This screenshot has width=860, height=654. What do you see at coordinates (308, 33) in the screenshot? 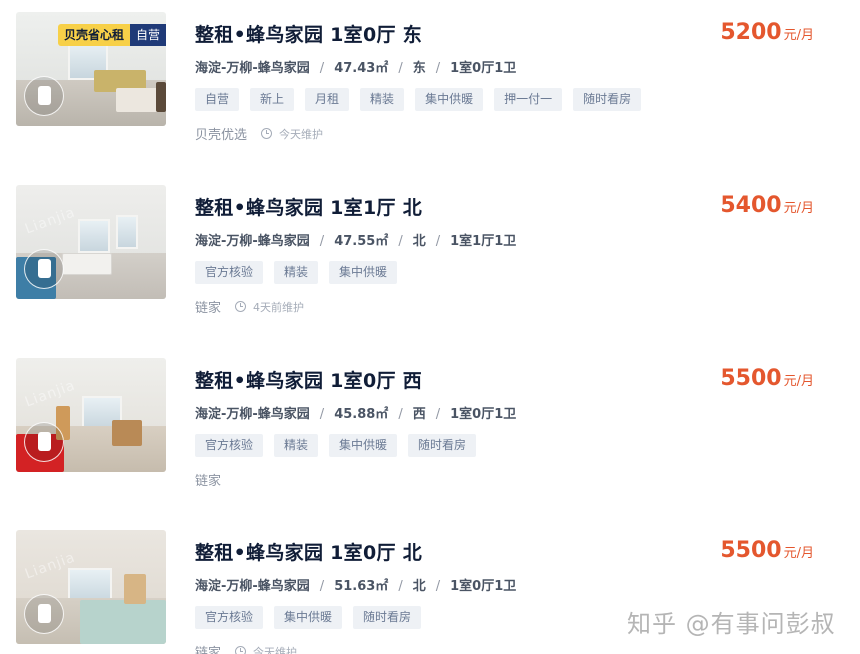
I see `listing-title: 整租•蜂鸟家园 1室0厅 东` at bounding box center [308, 33].